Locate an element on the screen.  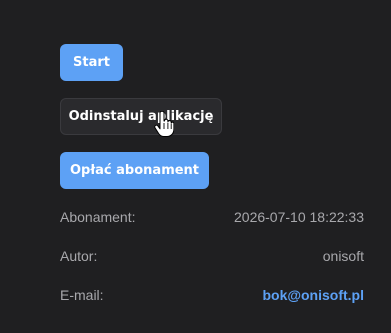
email-row: E-mail: bok@onisoft.pl is located at coordinates (212, 295).